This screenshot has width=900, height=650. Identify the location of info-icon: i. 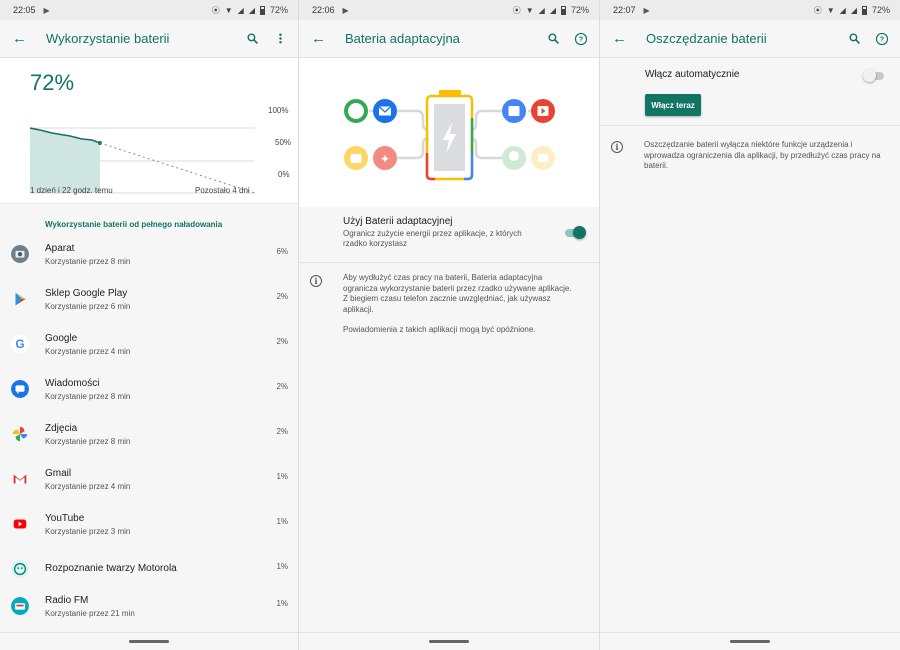
(617, 147).